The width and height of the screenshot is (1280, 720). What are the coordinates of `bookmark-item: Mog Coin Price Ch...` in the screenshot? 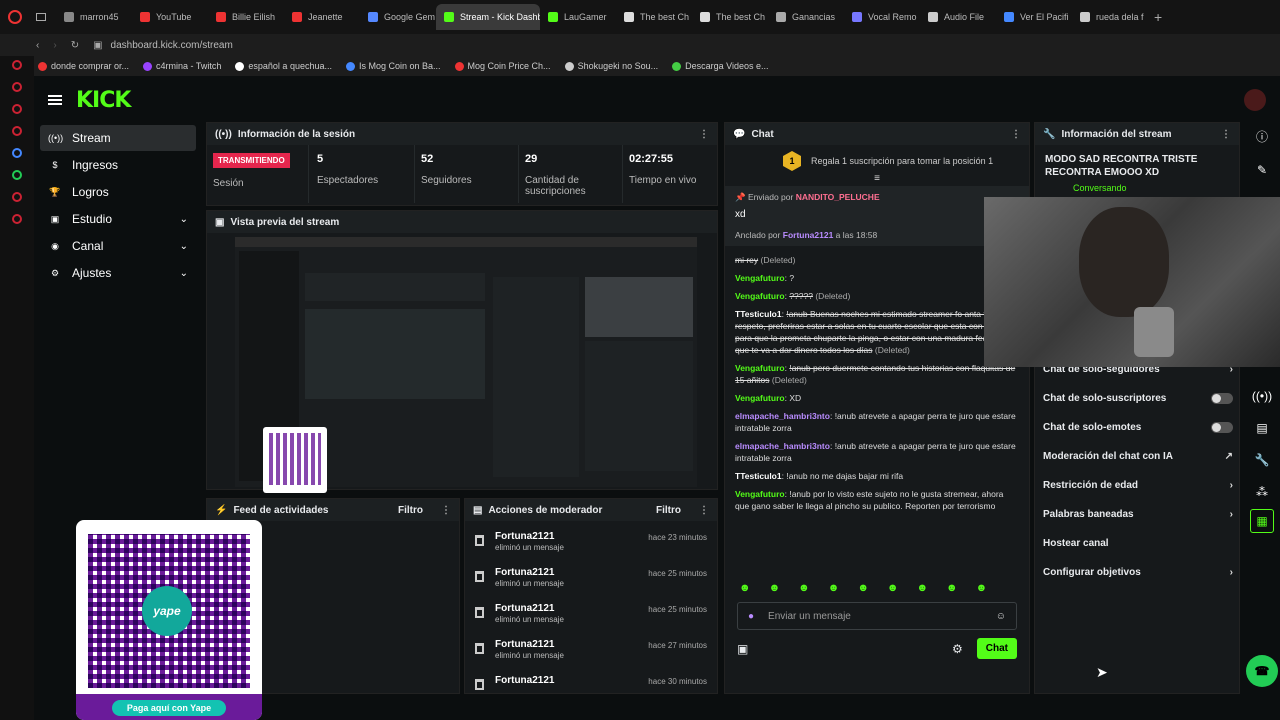 It's located at (502, 66).